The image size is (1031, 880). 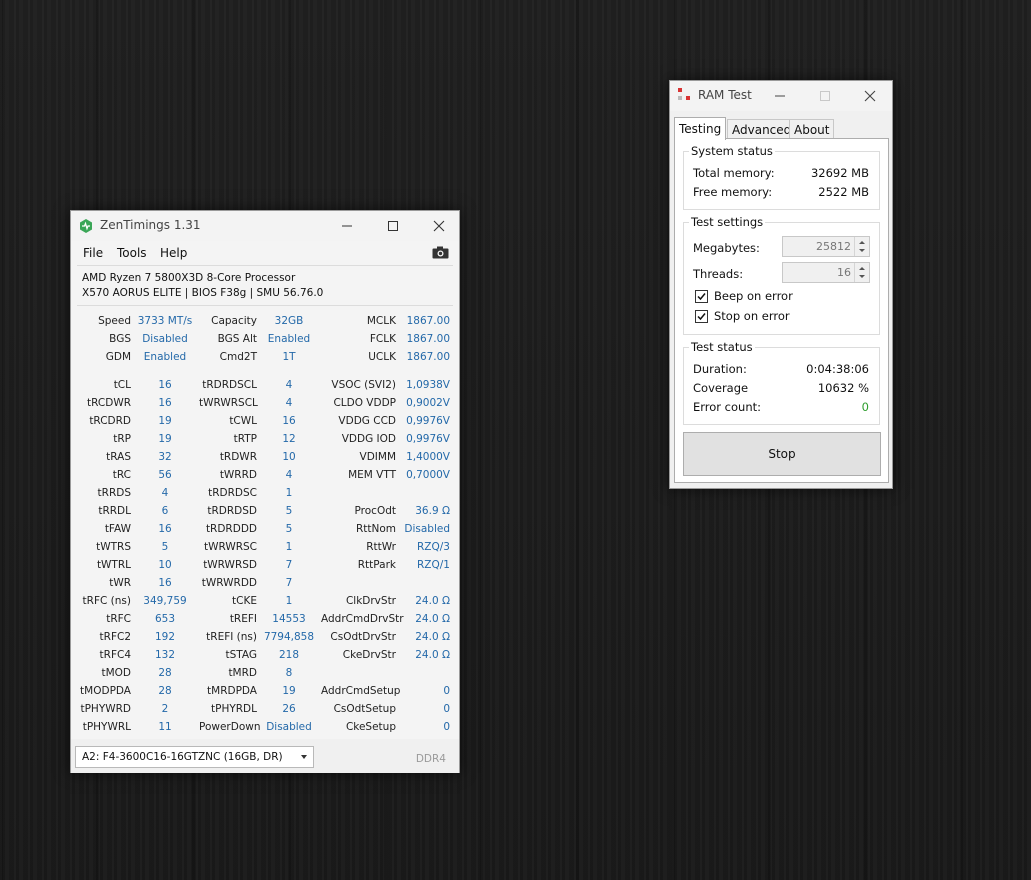 What do you see at coordinates (781, 173) in the screenshot?
I see `total-memory-row: Total memory: 32692 MB` at bounding box center [781, 173].